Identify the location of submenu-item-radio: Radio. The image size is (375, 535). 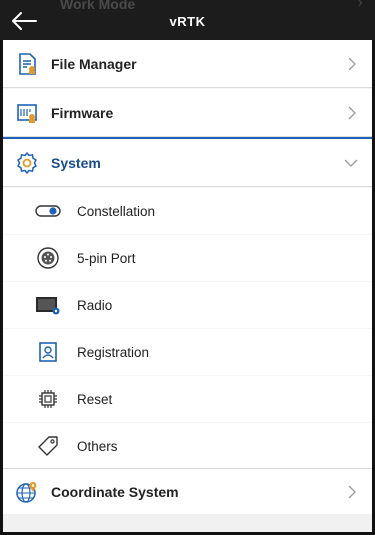
(187, 305).